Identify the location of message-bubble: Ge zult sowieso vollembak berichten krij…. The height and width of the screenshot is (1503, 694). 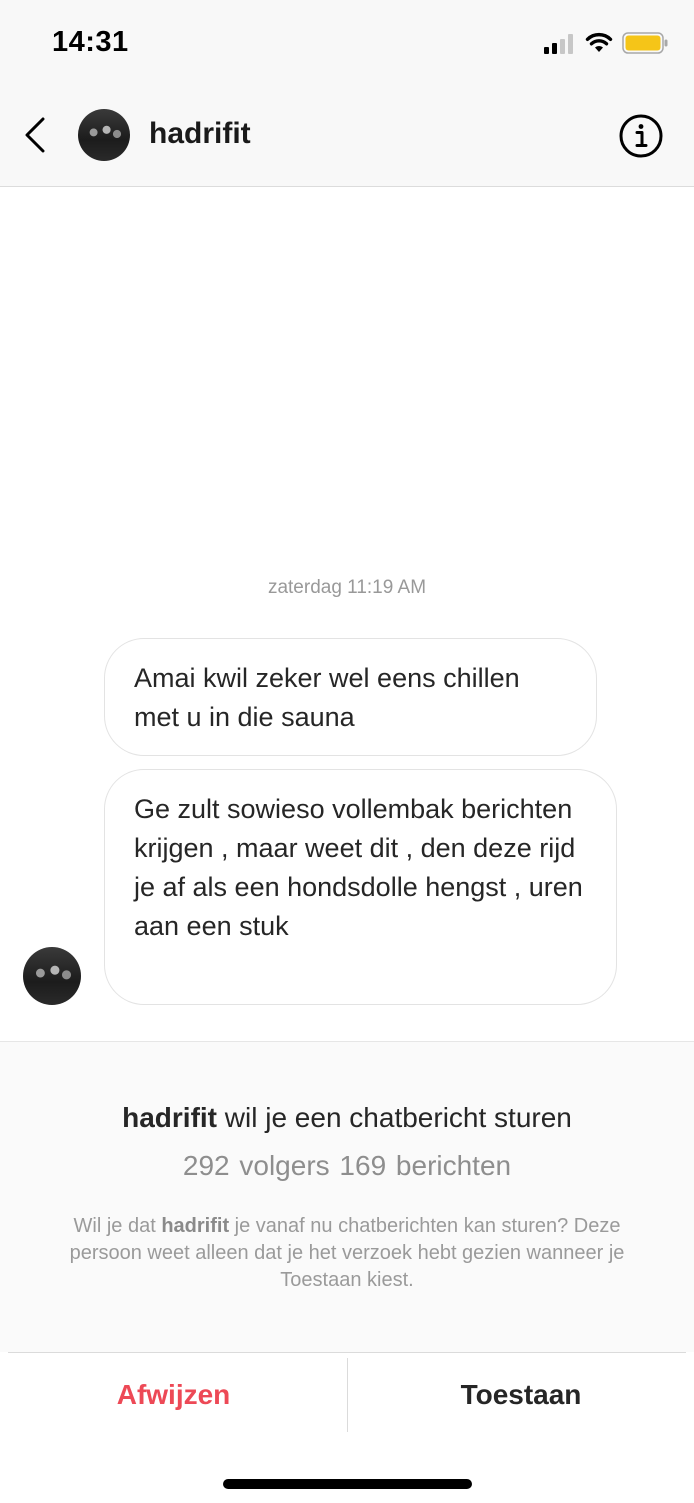
(360, 887).